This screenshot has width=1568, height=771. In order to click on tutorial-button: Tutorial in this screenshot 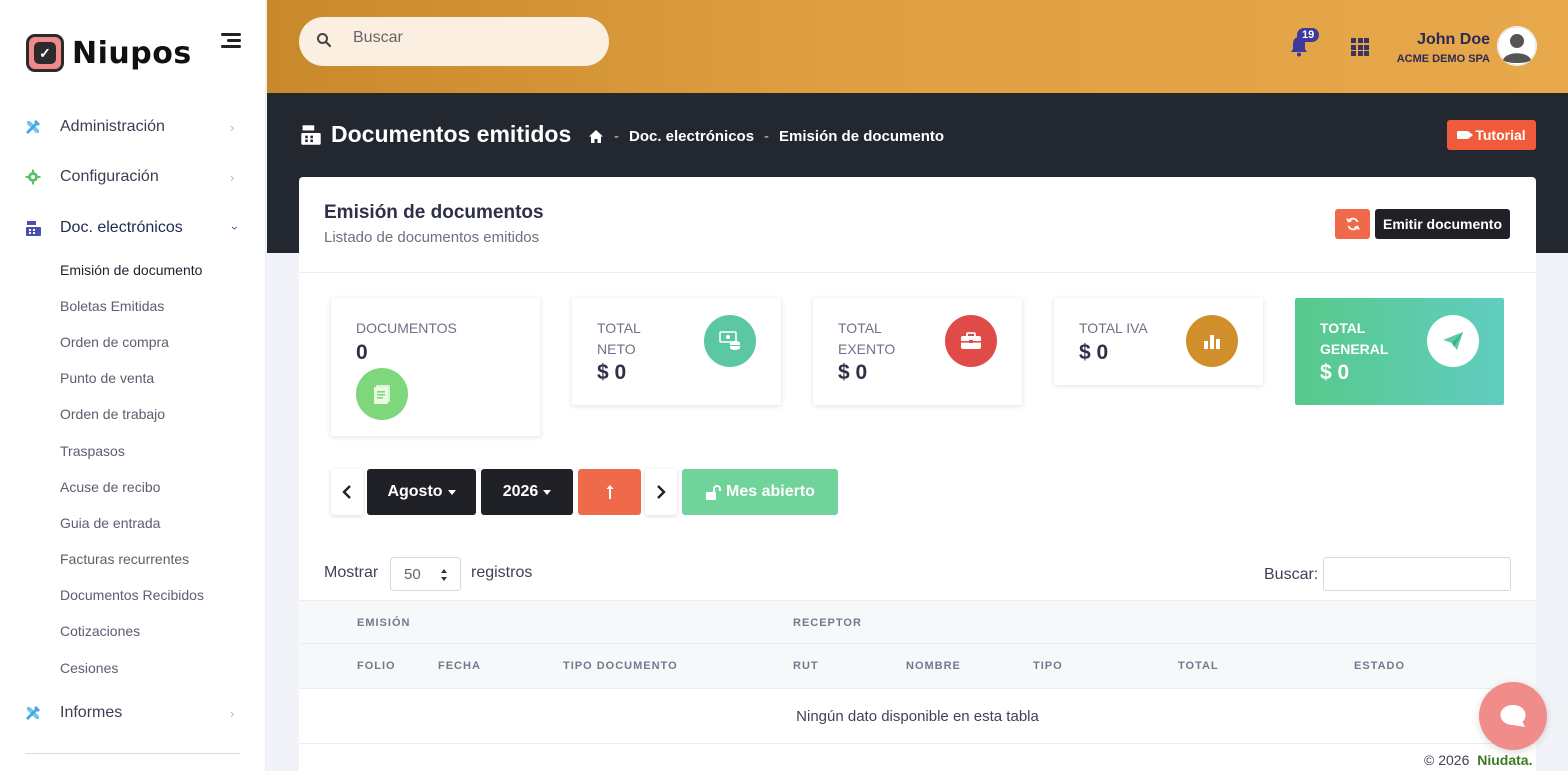, I will do `click(1491, 135)`.